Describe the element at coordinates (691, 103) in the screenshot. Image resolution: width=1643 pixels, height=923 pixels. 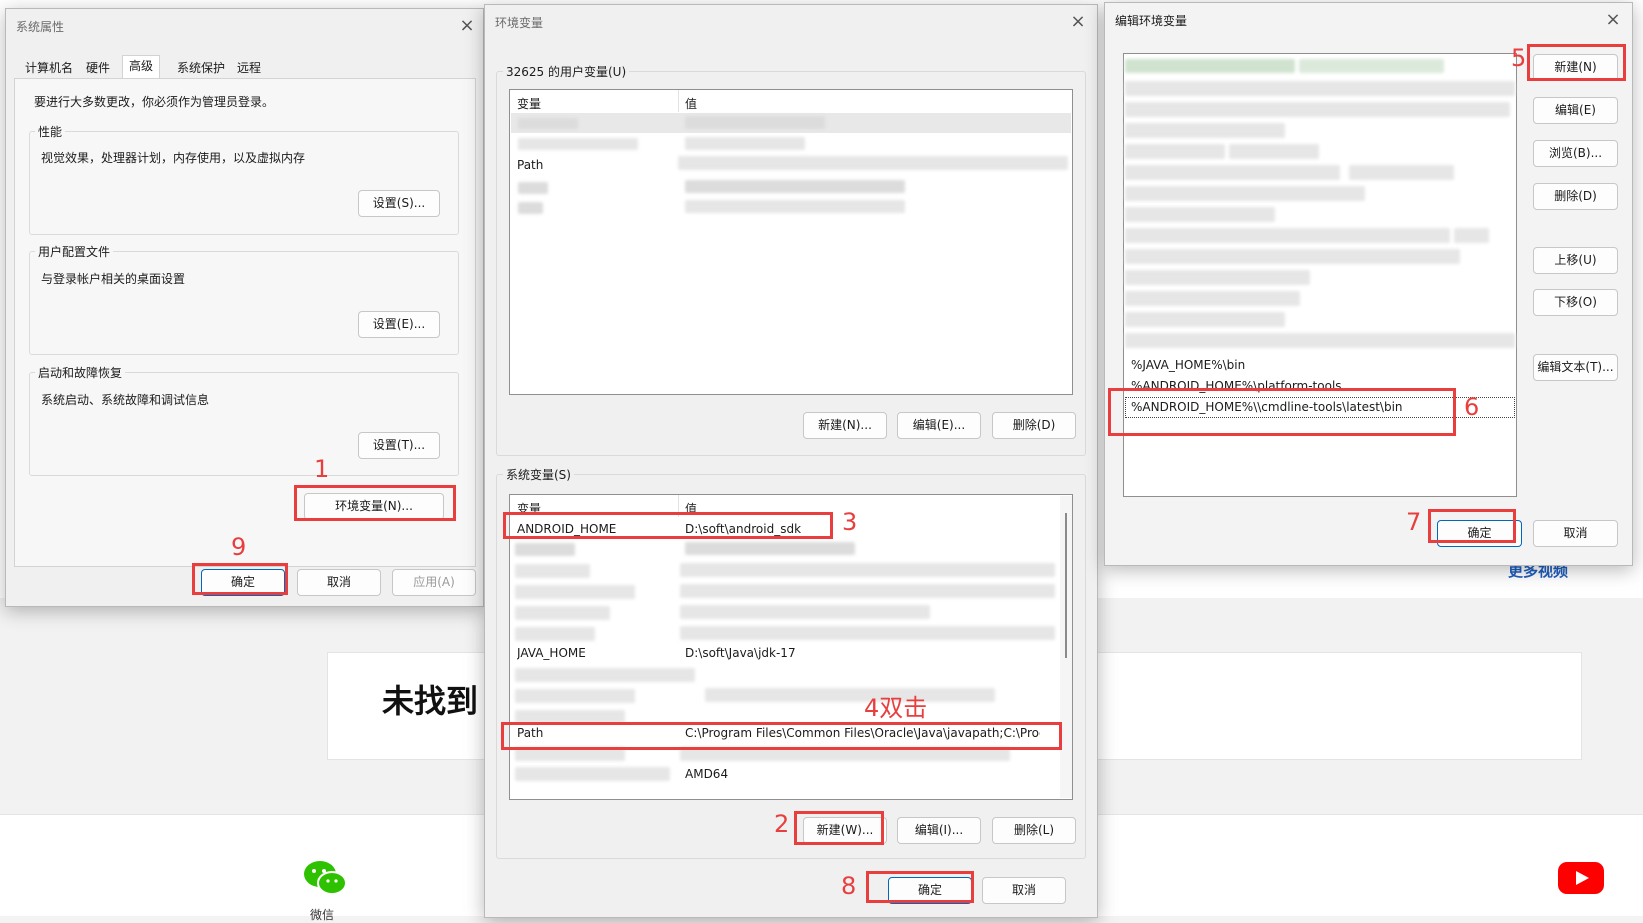
I see `column-header-value: 值` at that location.